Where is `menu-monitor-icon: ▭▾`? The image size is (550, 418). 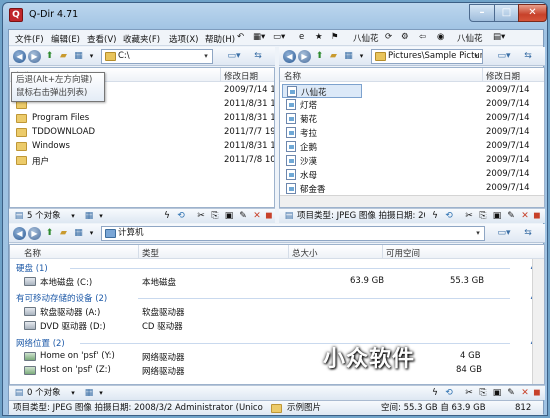
menu-monitor-icon: ▭▾ is located at coordinates (279, 37).